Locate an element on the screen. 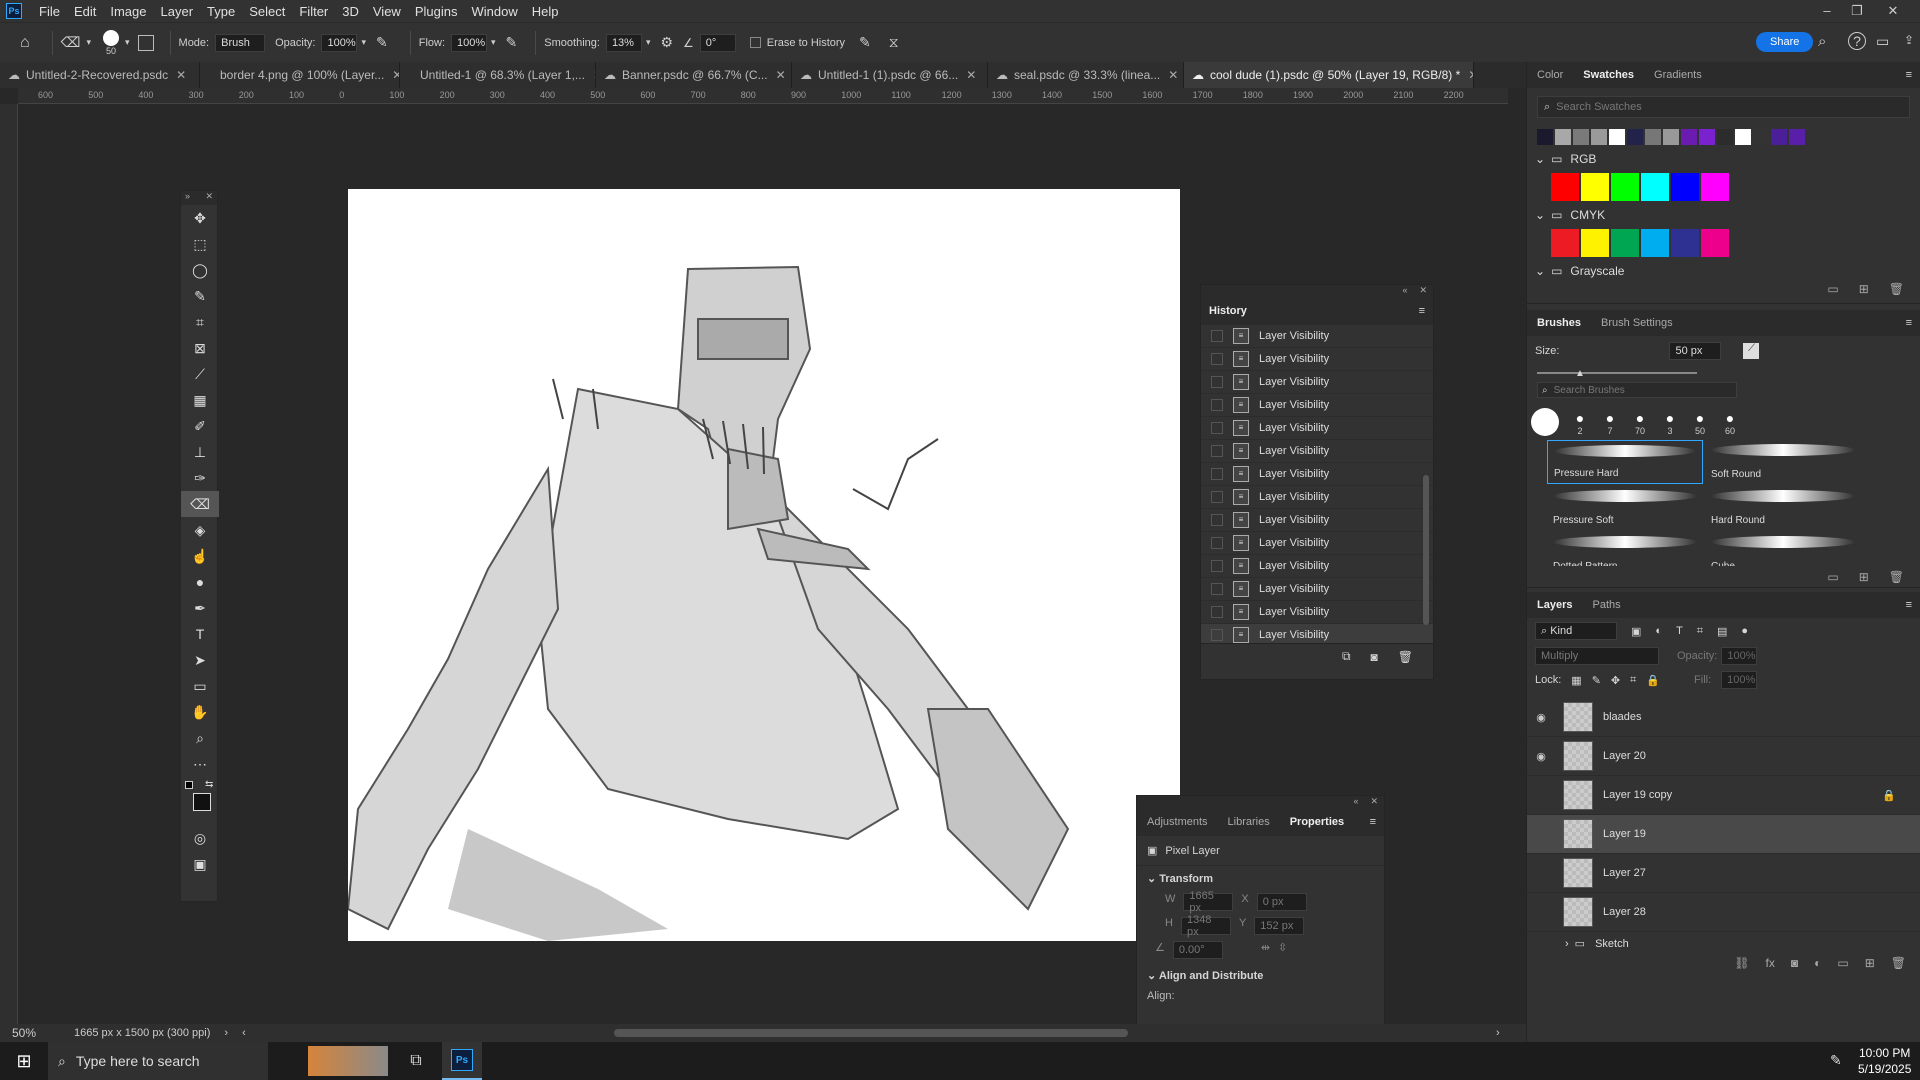 This screenshot has width=1920, height=1080. lock-artboard-icon: ⌗ is located at coordinates (1633, 680).